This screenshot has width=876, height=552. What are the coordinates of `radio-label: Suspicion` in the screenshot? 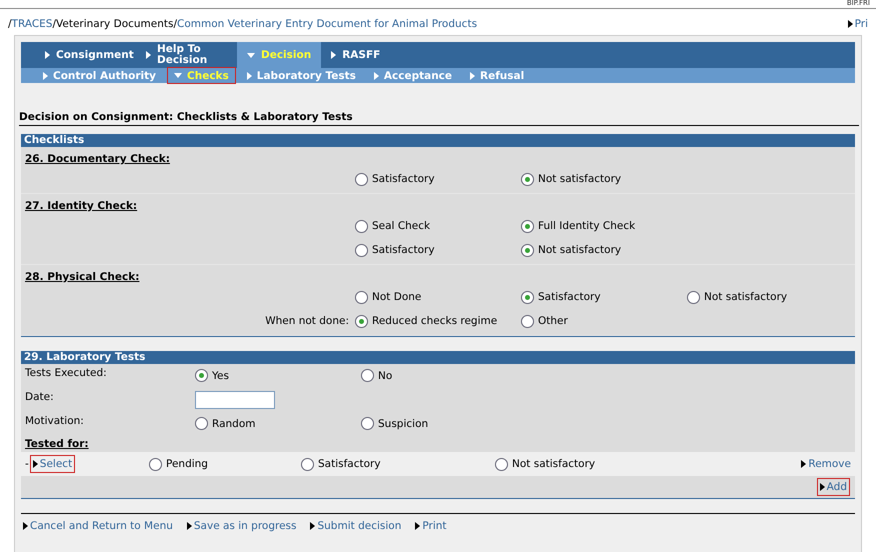 It's located at (403, 424).